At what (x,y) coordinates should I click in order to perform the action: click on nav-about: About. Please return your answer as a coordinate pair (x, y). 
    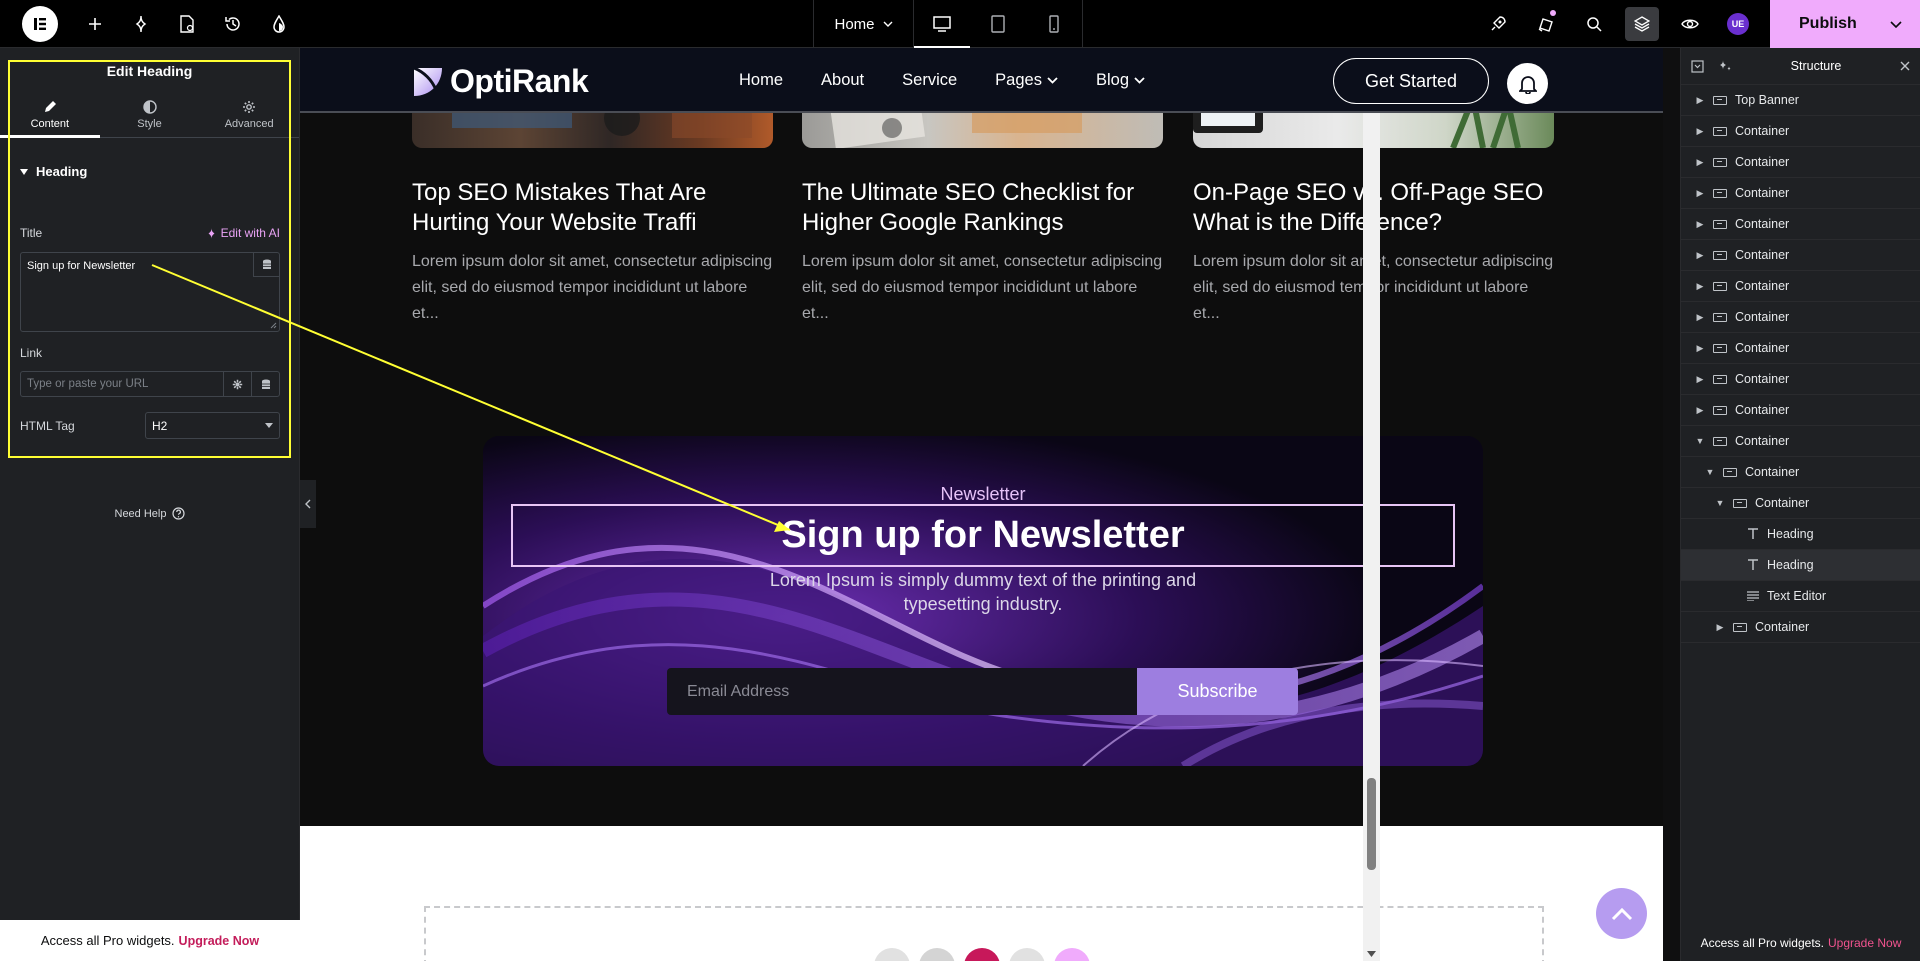
    Looking at the image, I should click on (842, 80).